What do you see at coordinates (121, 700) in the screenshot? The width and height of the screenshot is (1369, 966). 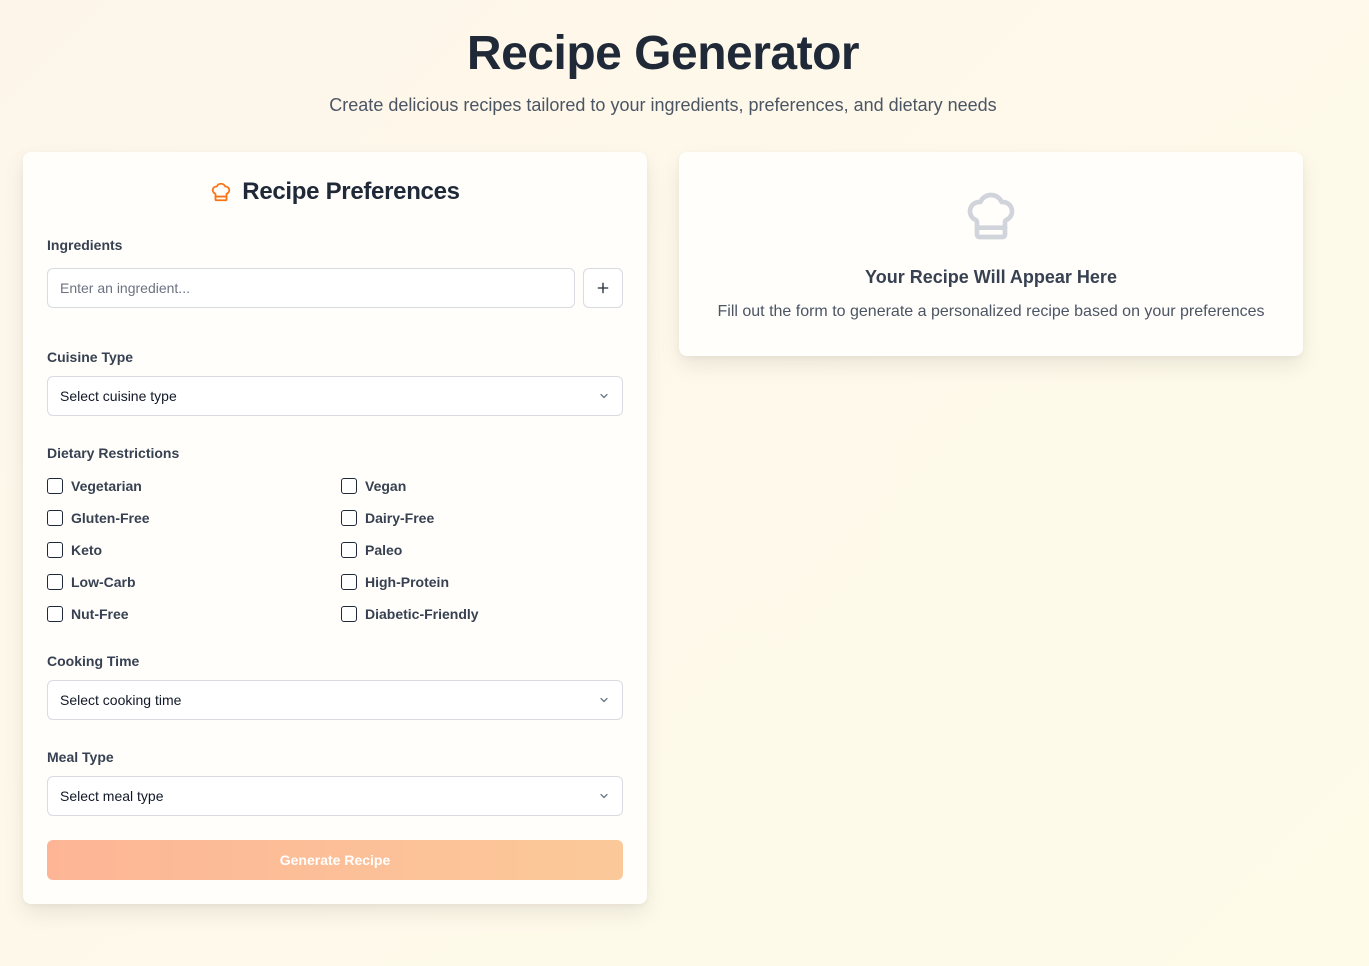 I see `cooking-time-value: Select cooking time` at bounding box center [121, 700].